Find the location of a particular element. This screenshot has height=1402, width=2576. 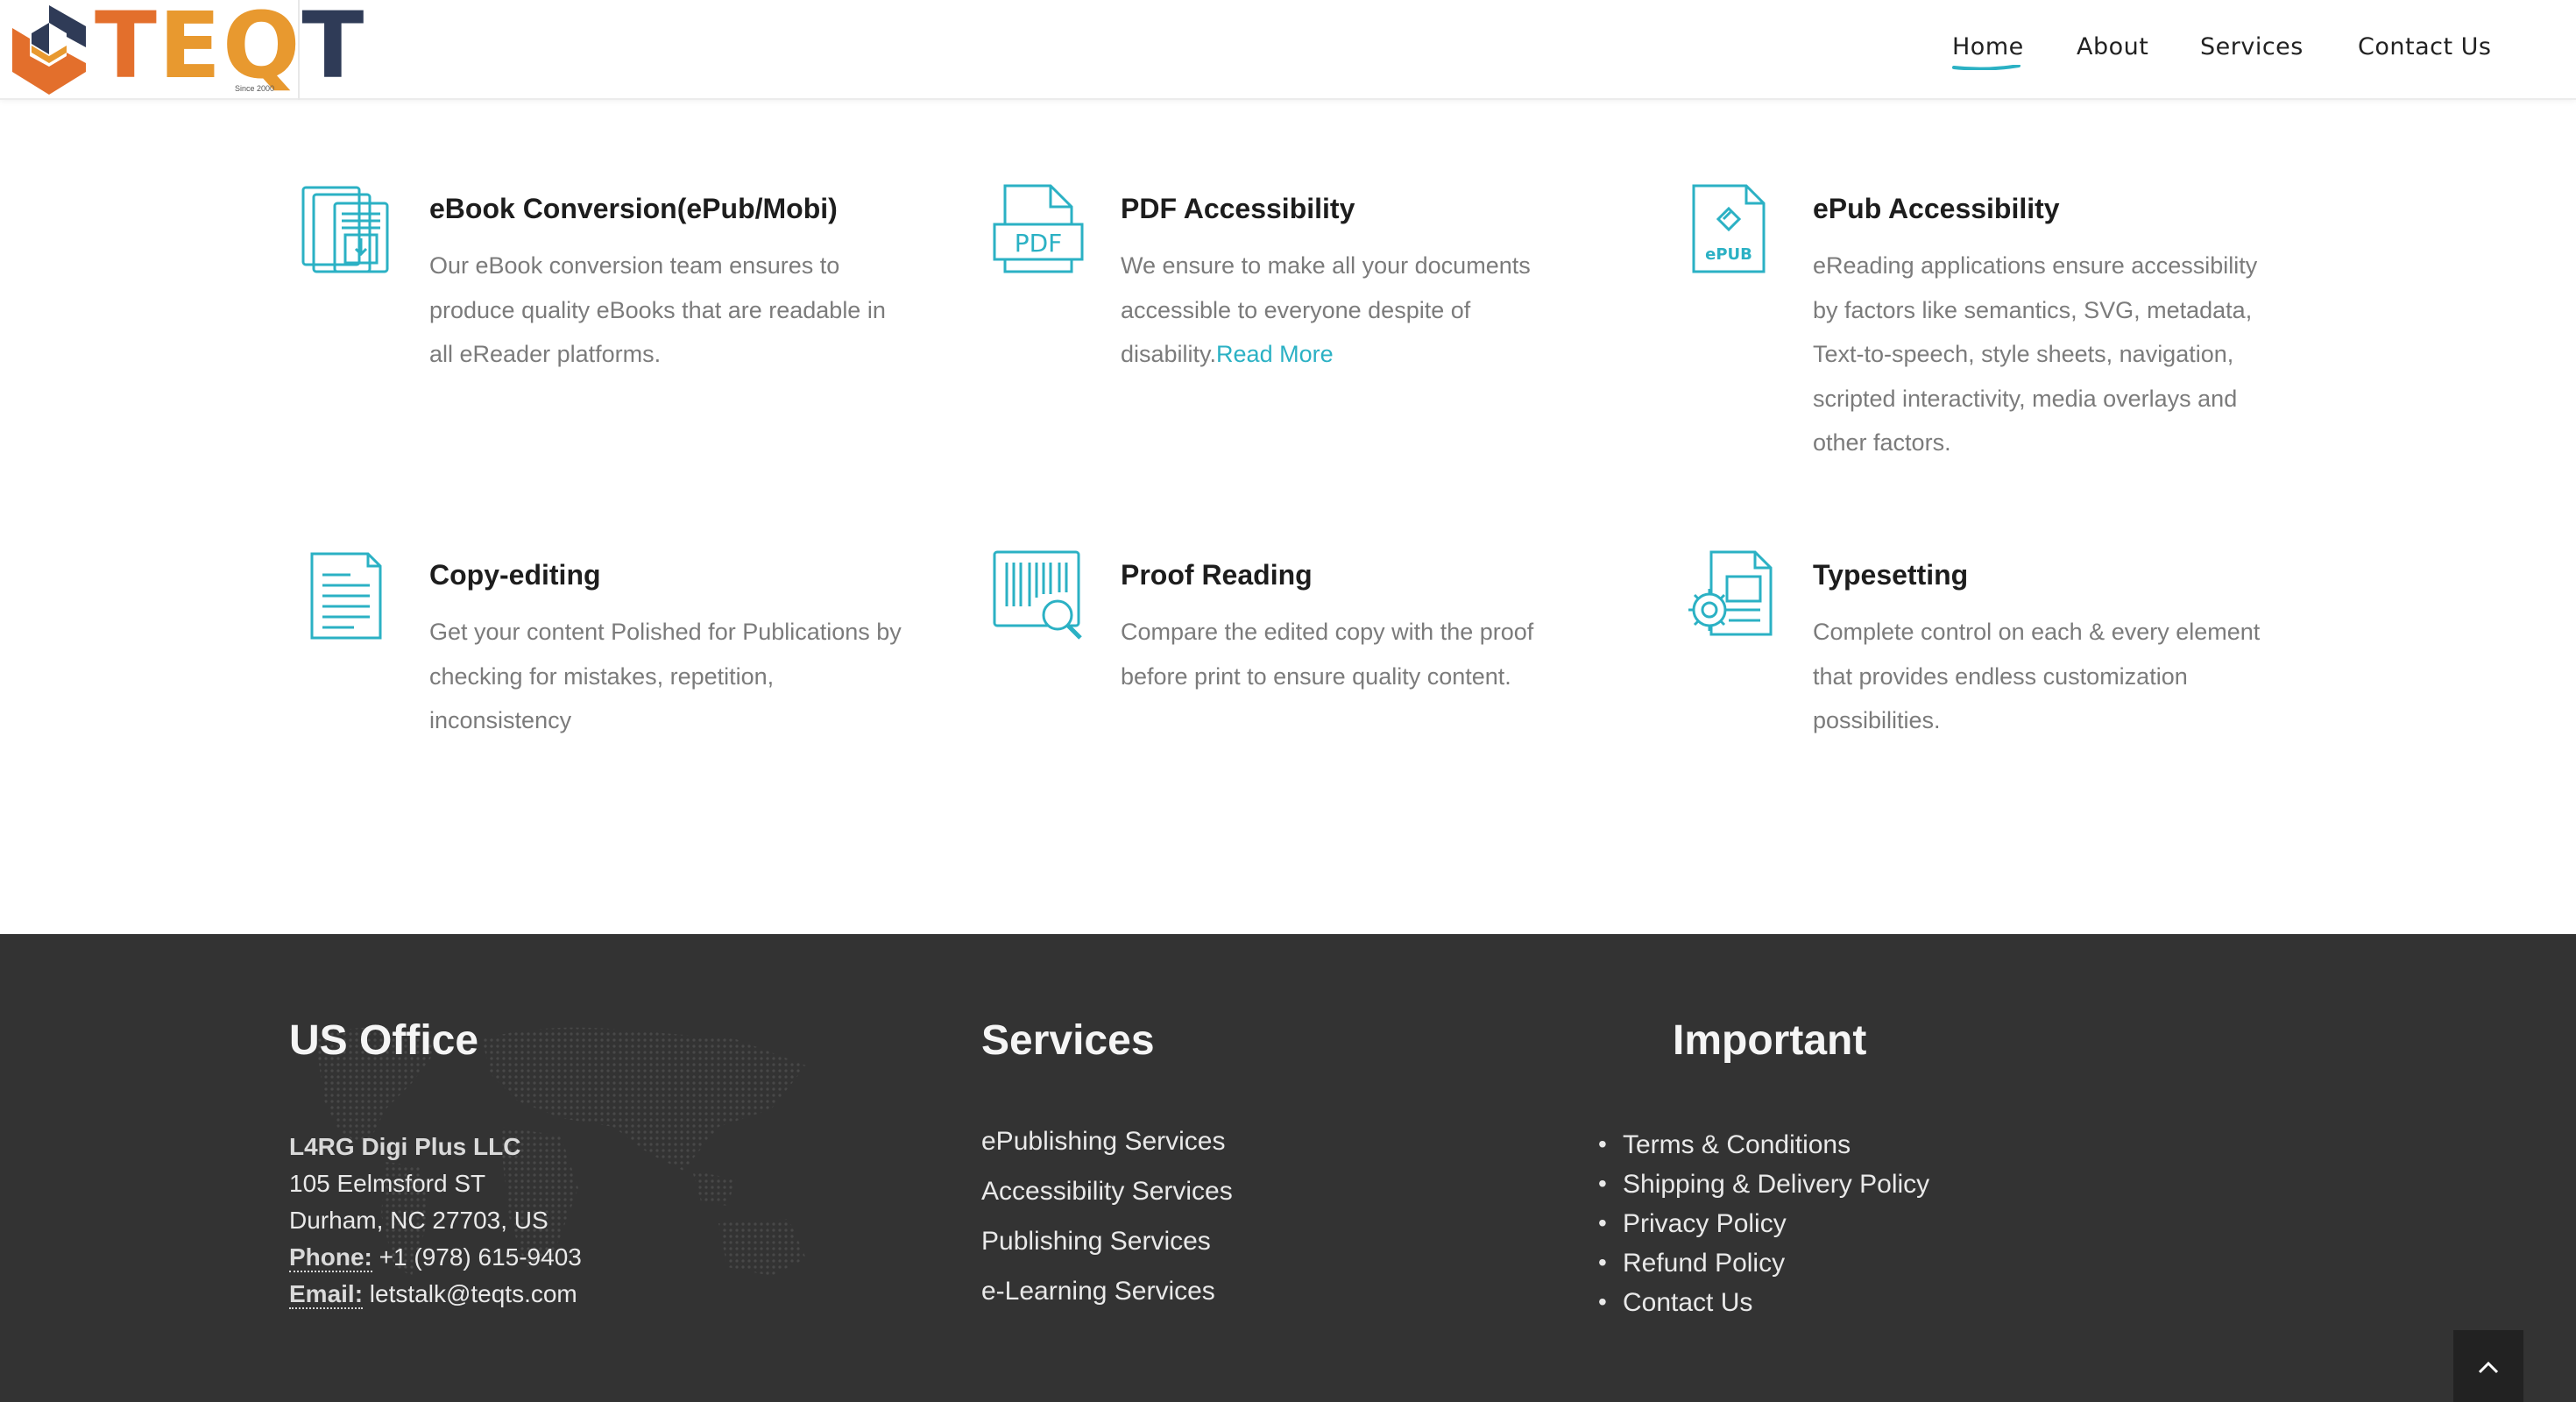

service-title: ePub Accessibility is located at coordinates (1936, 208).